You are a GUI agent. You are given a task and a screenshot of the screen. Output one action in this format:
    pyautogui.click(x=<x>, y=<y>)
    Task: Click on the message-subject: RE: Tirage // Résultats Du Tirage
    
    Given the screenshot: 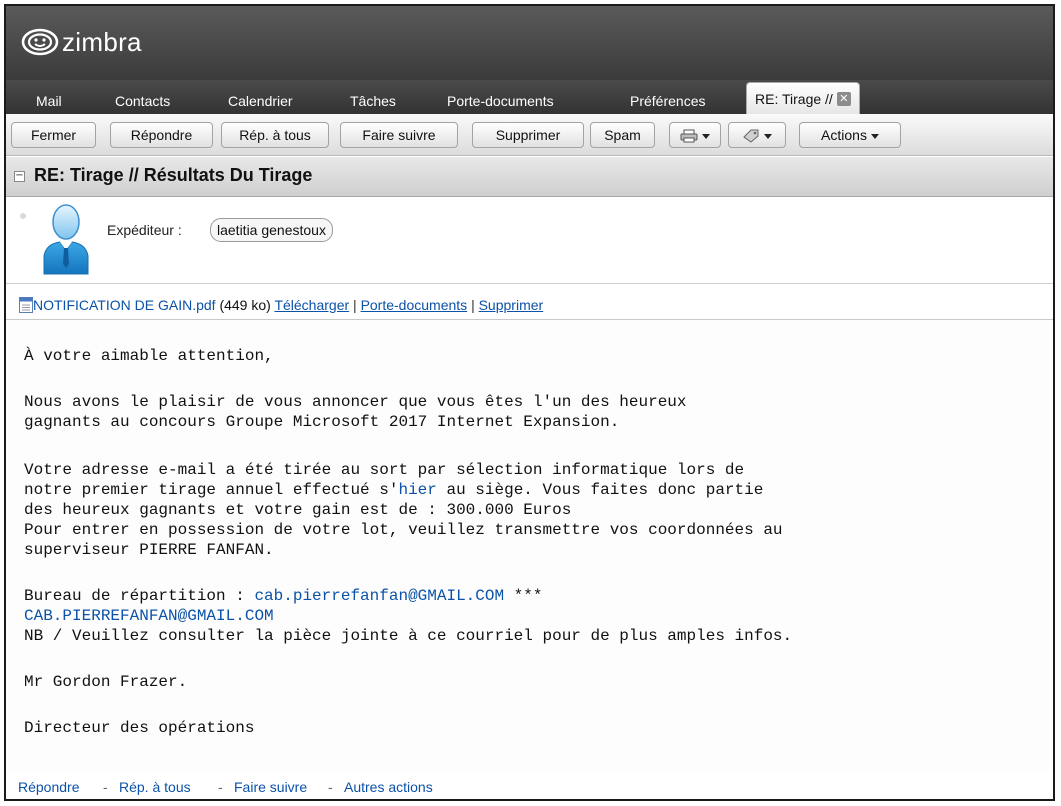 What is the action you would take?
    pyautogui.click(x=173, y=175)
    